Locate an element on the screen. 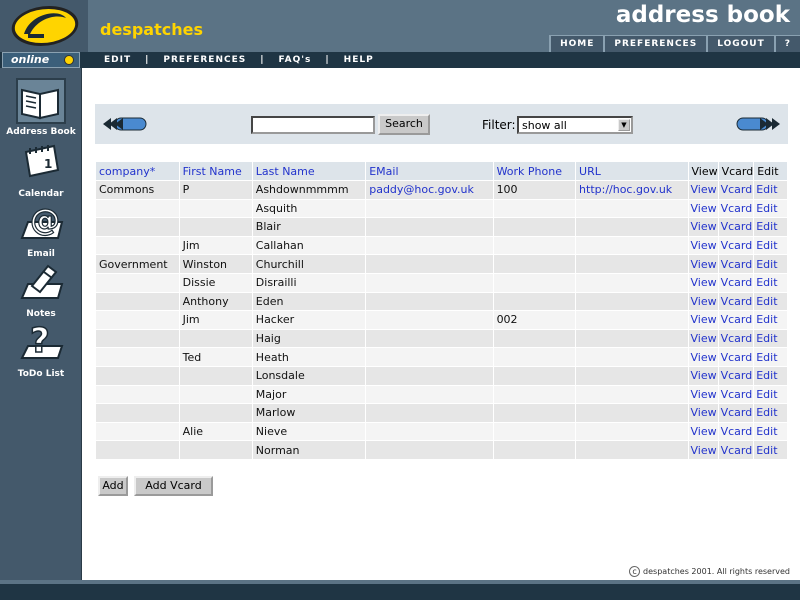 The height and width of the screenshot is (600, 800). sub-nav-faqs: FAQ's is located at coordinates (295, 60).